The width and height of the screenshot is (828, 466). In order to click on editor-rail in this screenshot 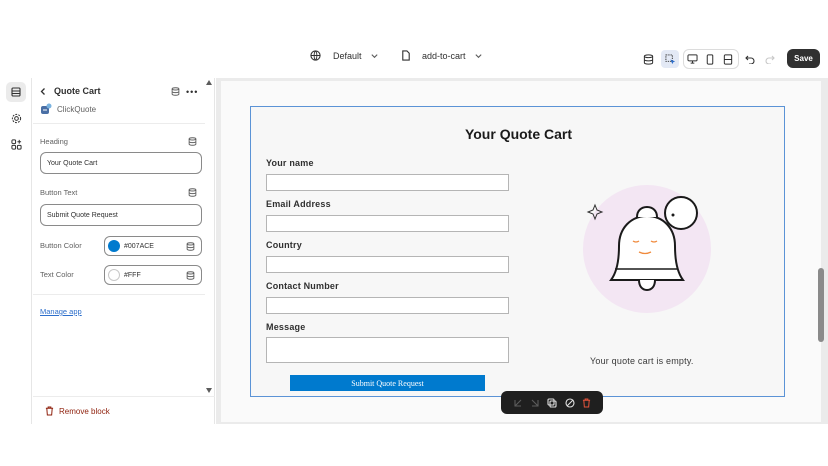, I will do `click(16, 251)`.